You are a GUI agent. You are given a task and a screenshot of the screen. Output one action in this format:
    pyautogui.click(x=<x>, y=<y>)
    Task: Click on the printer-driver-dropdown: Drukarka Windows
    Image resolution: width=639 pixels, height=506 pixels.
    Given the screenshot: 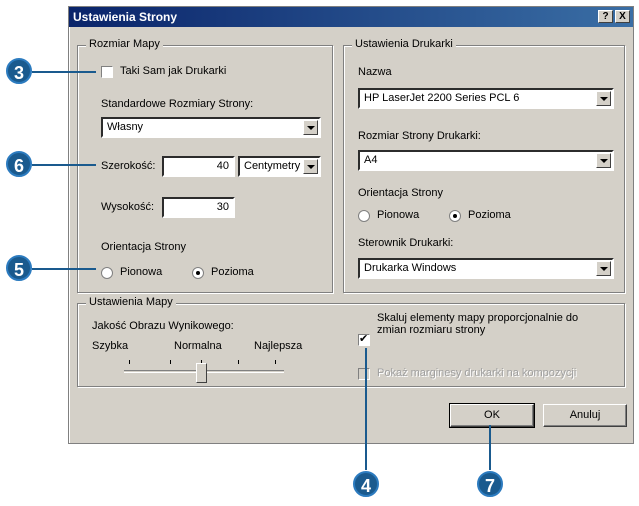 What is the action you would take?
    pyautogui.click(x=486, y=268)
    